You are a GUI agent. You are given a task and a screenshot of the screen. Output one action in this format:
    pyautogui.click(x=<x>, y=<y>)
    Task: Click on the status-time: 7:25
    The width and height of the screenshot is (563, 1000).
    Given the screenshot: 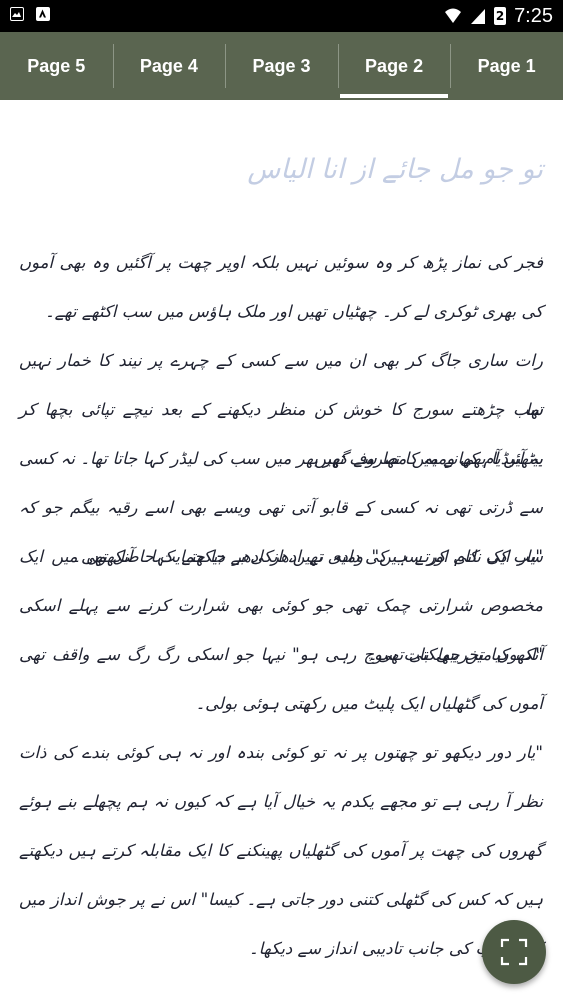 What is the action you would take?
    pyautogui.click(x=533, y=16)
    